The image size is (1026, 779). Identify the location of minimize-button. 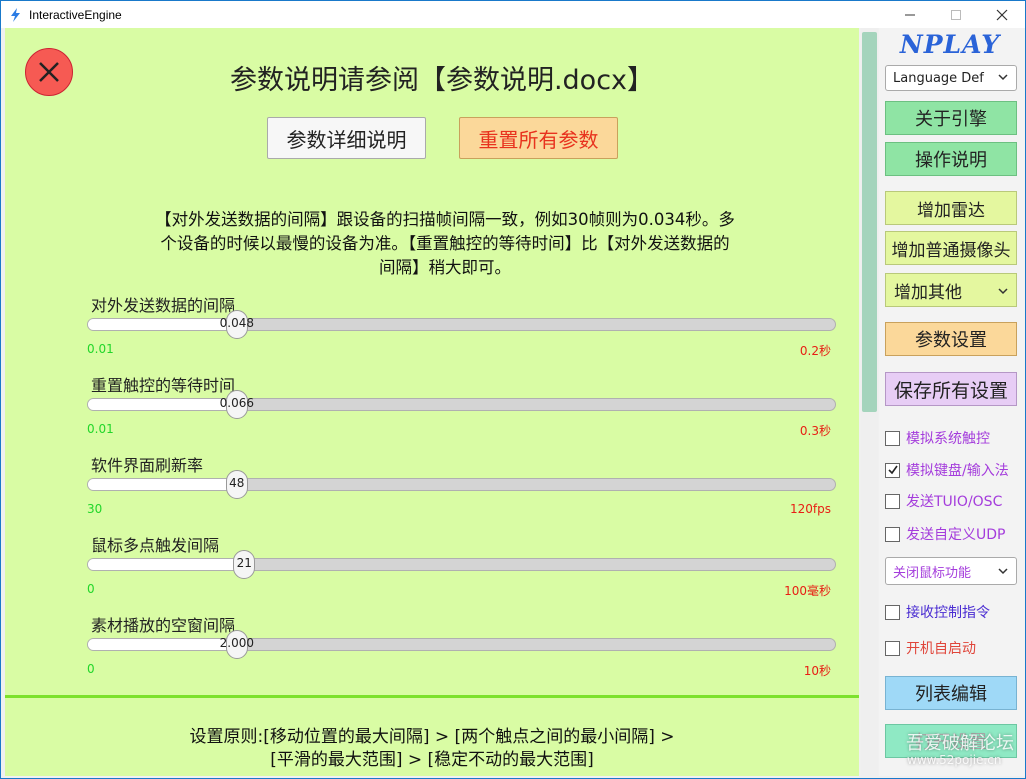
(910, 14).